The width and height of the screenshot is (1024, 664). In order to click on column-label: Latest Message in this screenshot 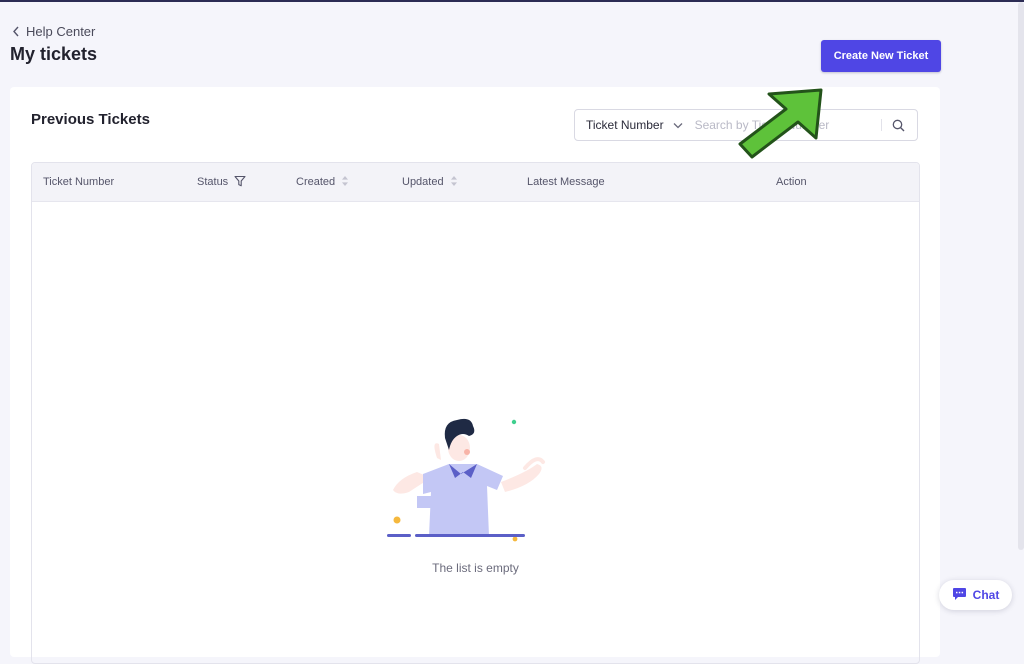, I will do `click(566, 182)`.